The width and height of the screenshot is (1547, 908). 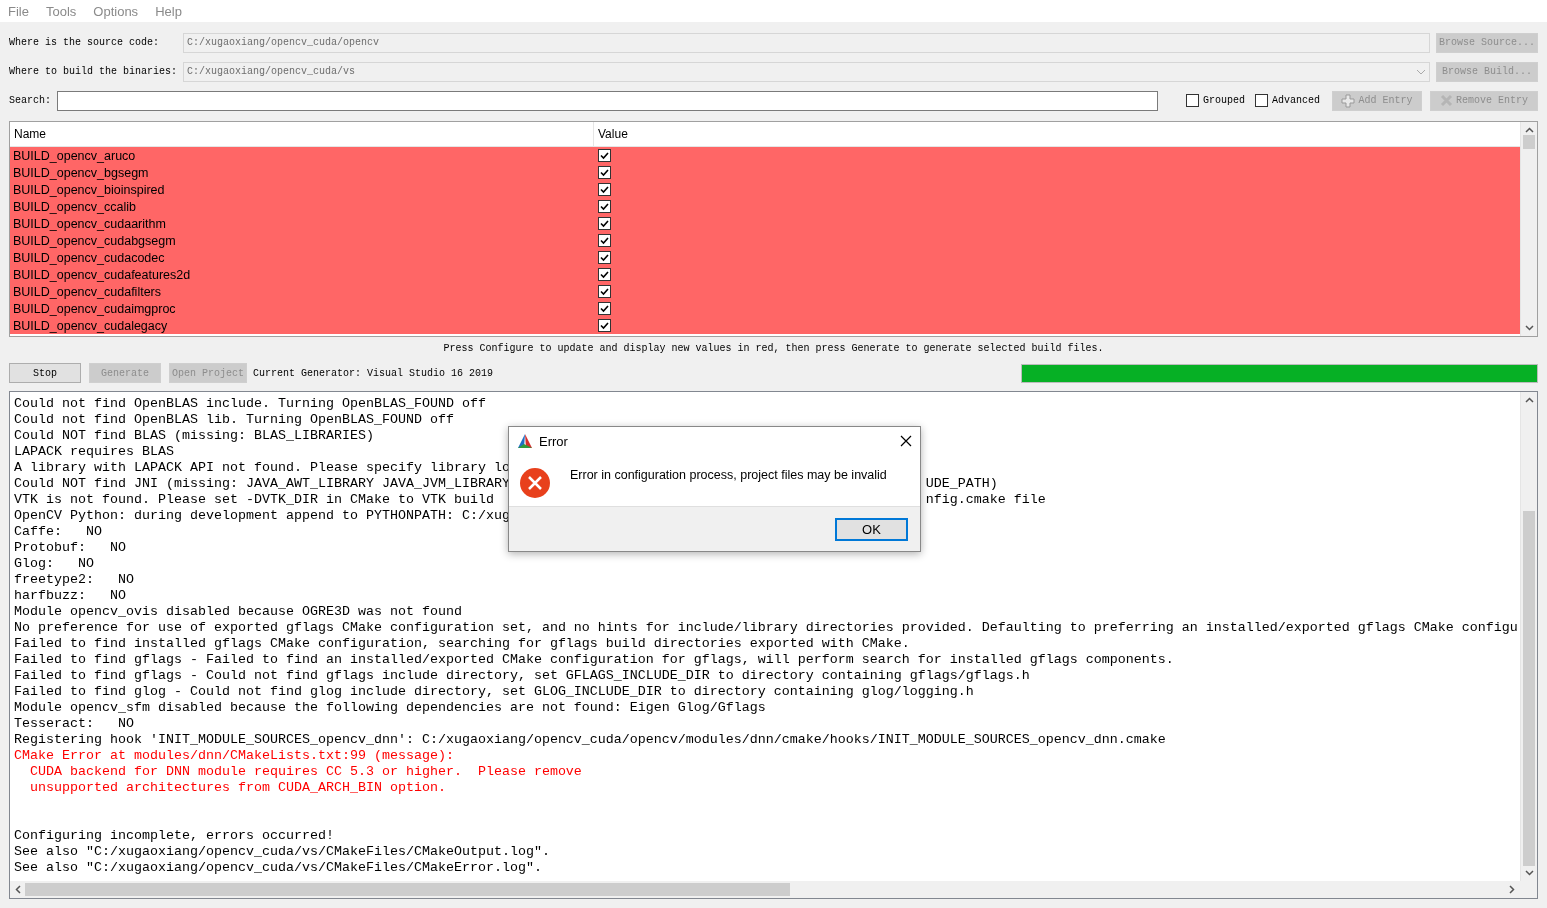 I want to click on log-line: Could NOT find JNI (missing: JAVA_AWT_LIBRARY JAVA_JVM_LIBRARY, so click(x=262, y=484).